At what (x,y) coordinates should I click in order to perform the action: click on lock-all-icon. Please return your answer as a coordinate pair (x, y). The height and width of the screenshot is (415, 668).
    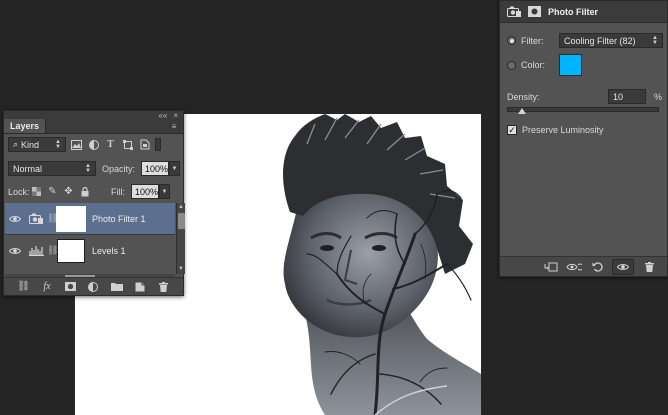
    Looking at the image, I should click on (84, 191).